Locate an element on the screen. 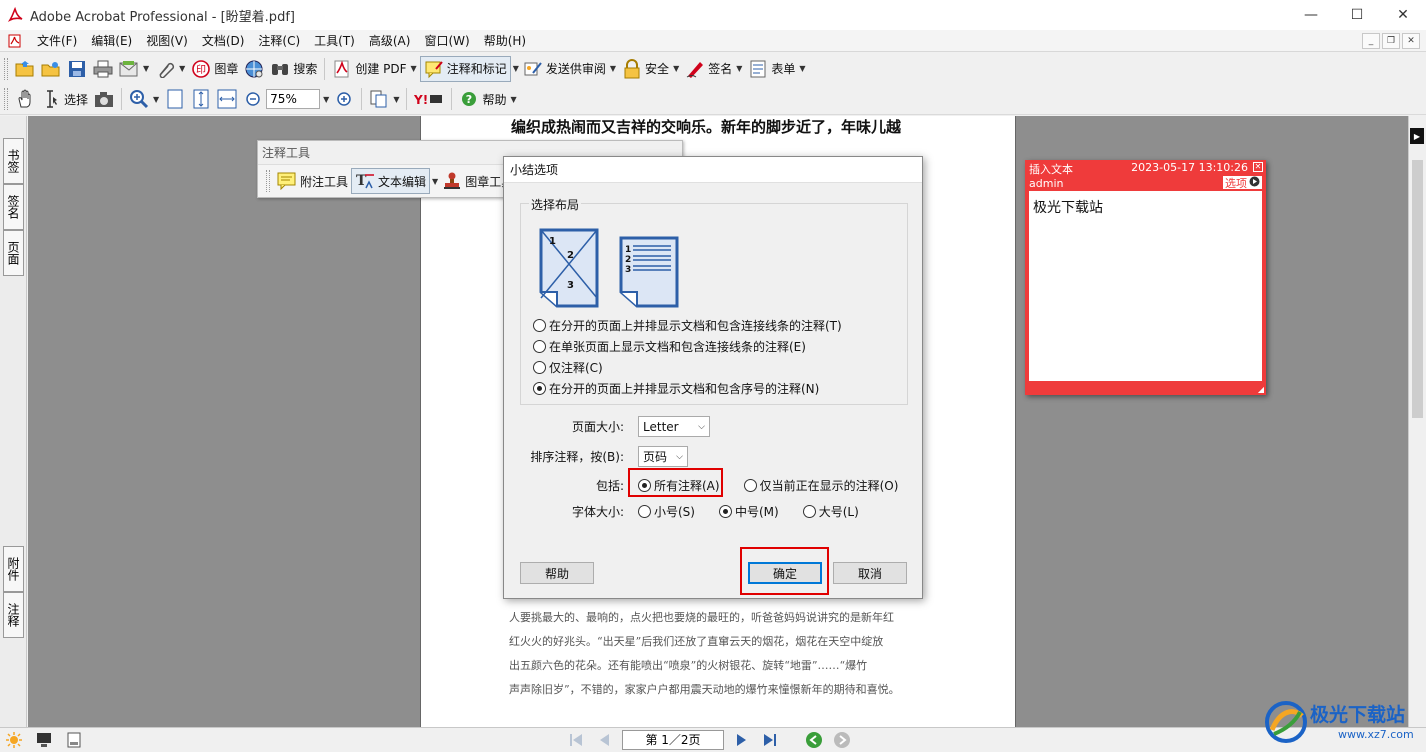  security-button: 安全 ▼ is located at coordinates (650, 69).